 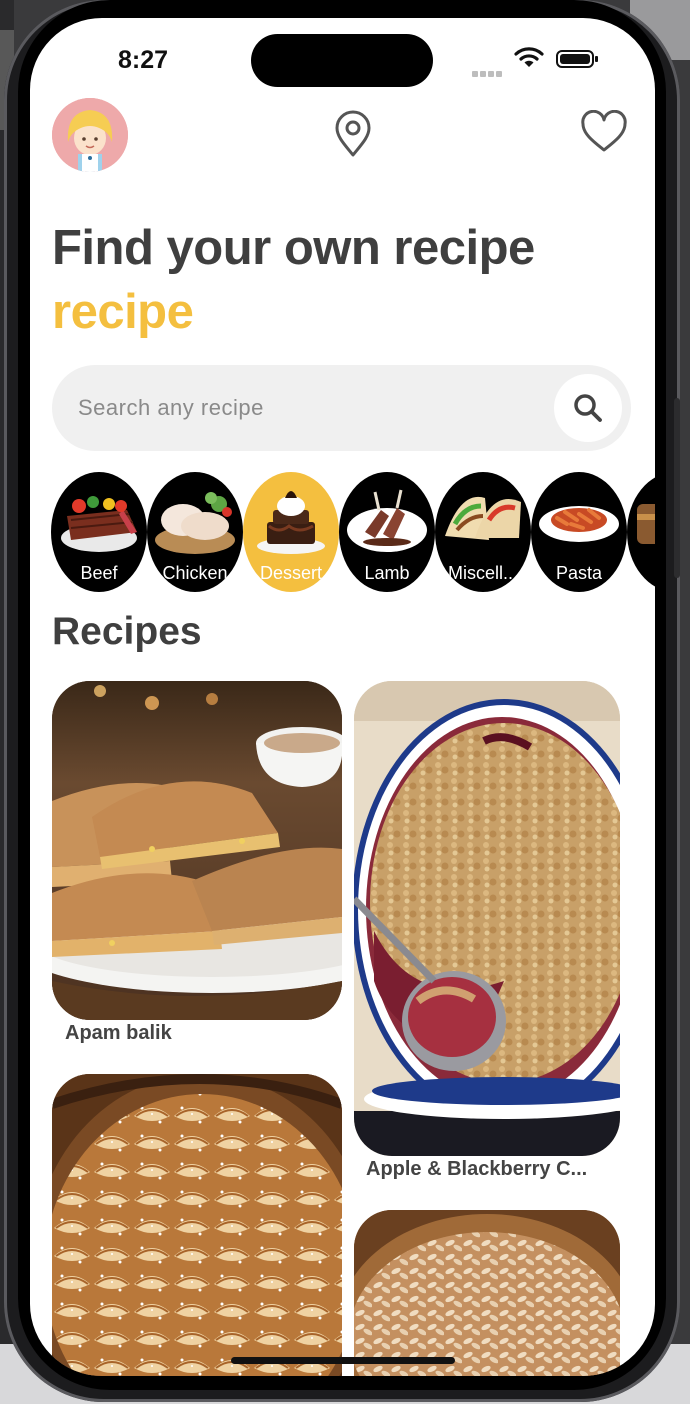 I want to click on category-label: Chicken, so click(x=195, y=573).